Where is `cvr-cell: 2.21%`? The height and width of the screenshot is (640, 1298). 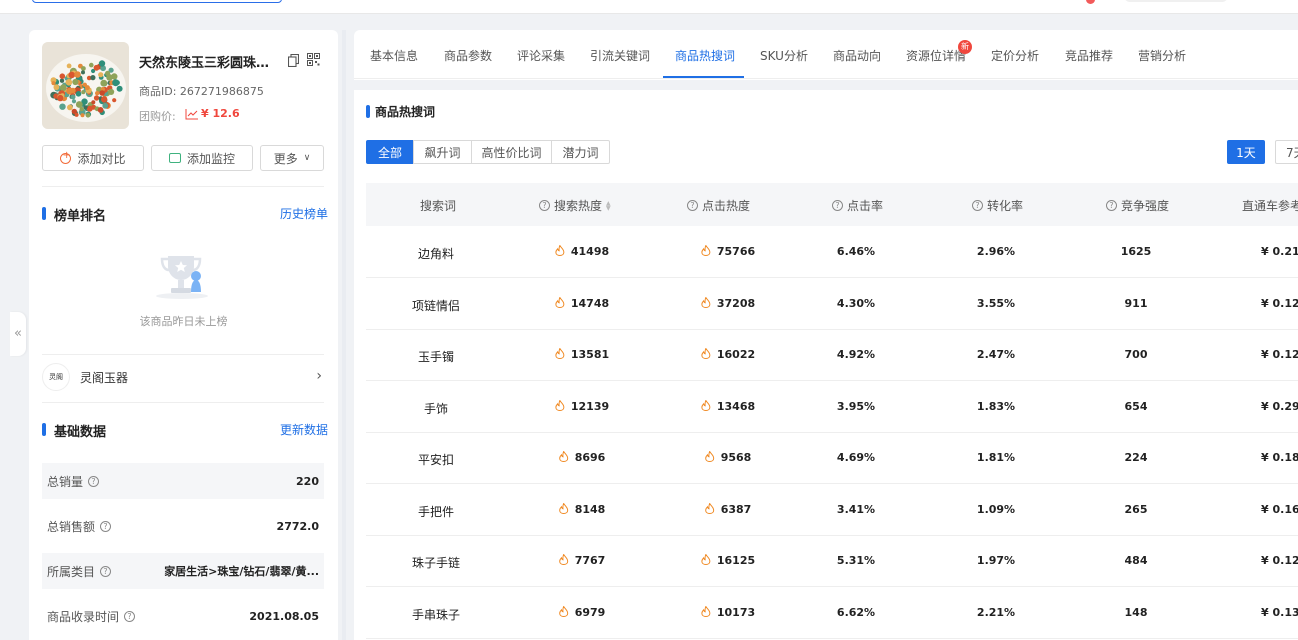 cvr-cell: 2.21% is located at coordinates (996, 612).